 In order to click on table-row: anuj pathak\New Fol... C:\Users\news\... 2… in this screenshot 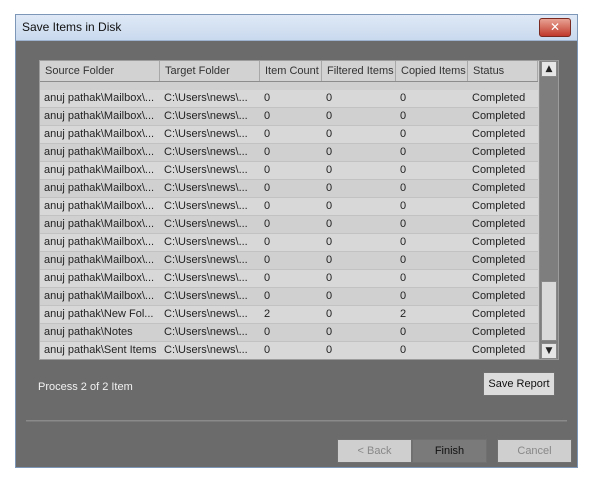, I will do `click(289, 315)`.